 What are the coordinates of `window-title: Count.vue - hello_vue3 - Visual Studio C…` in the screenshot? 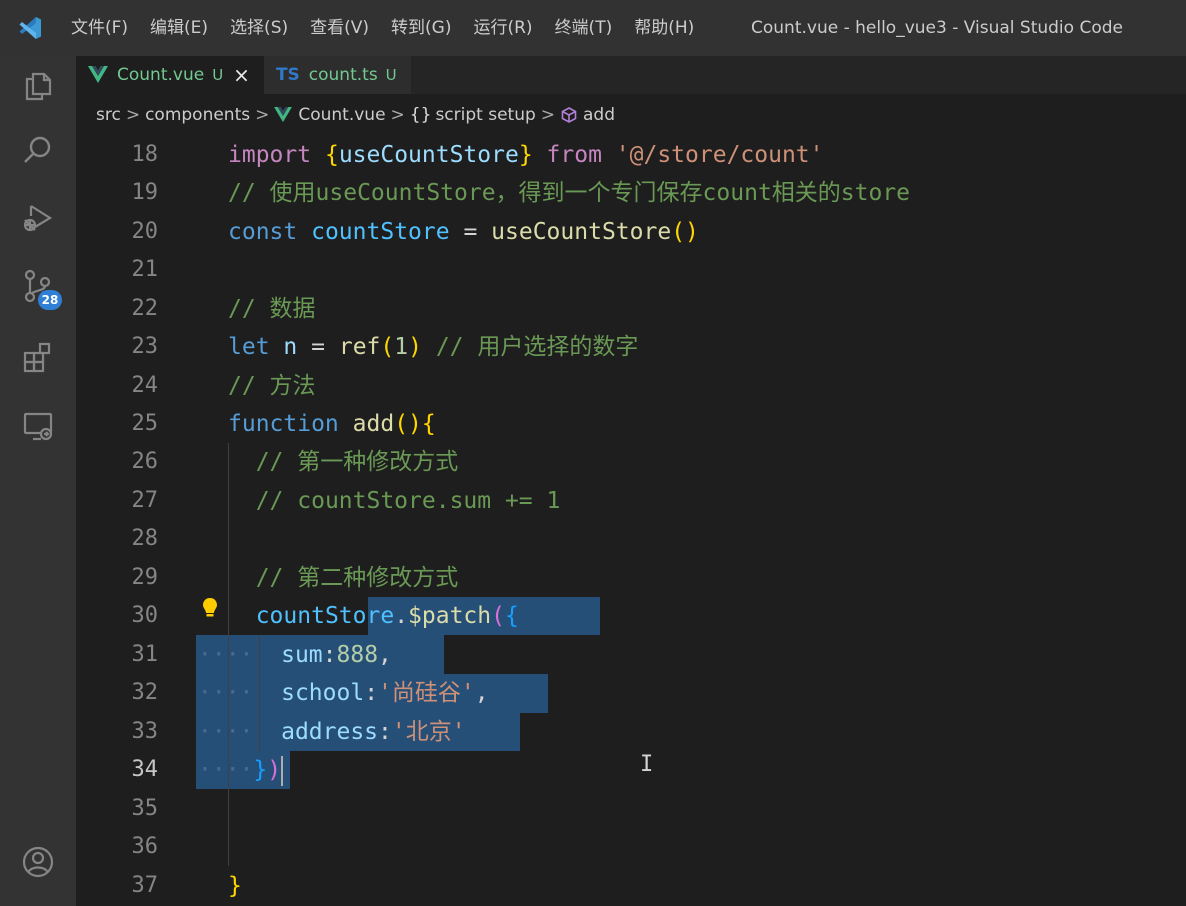 It's located at (937, 28).